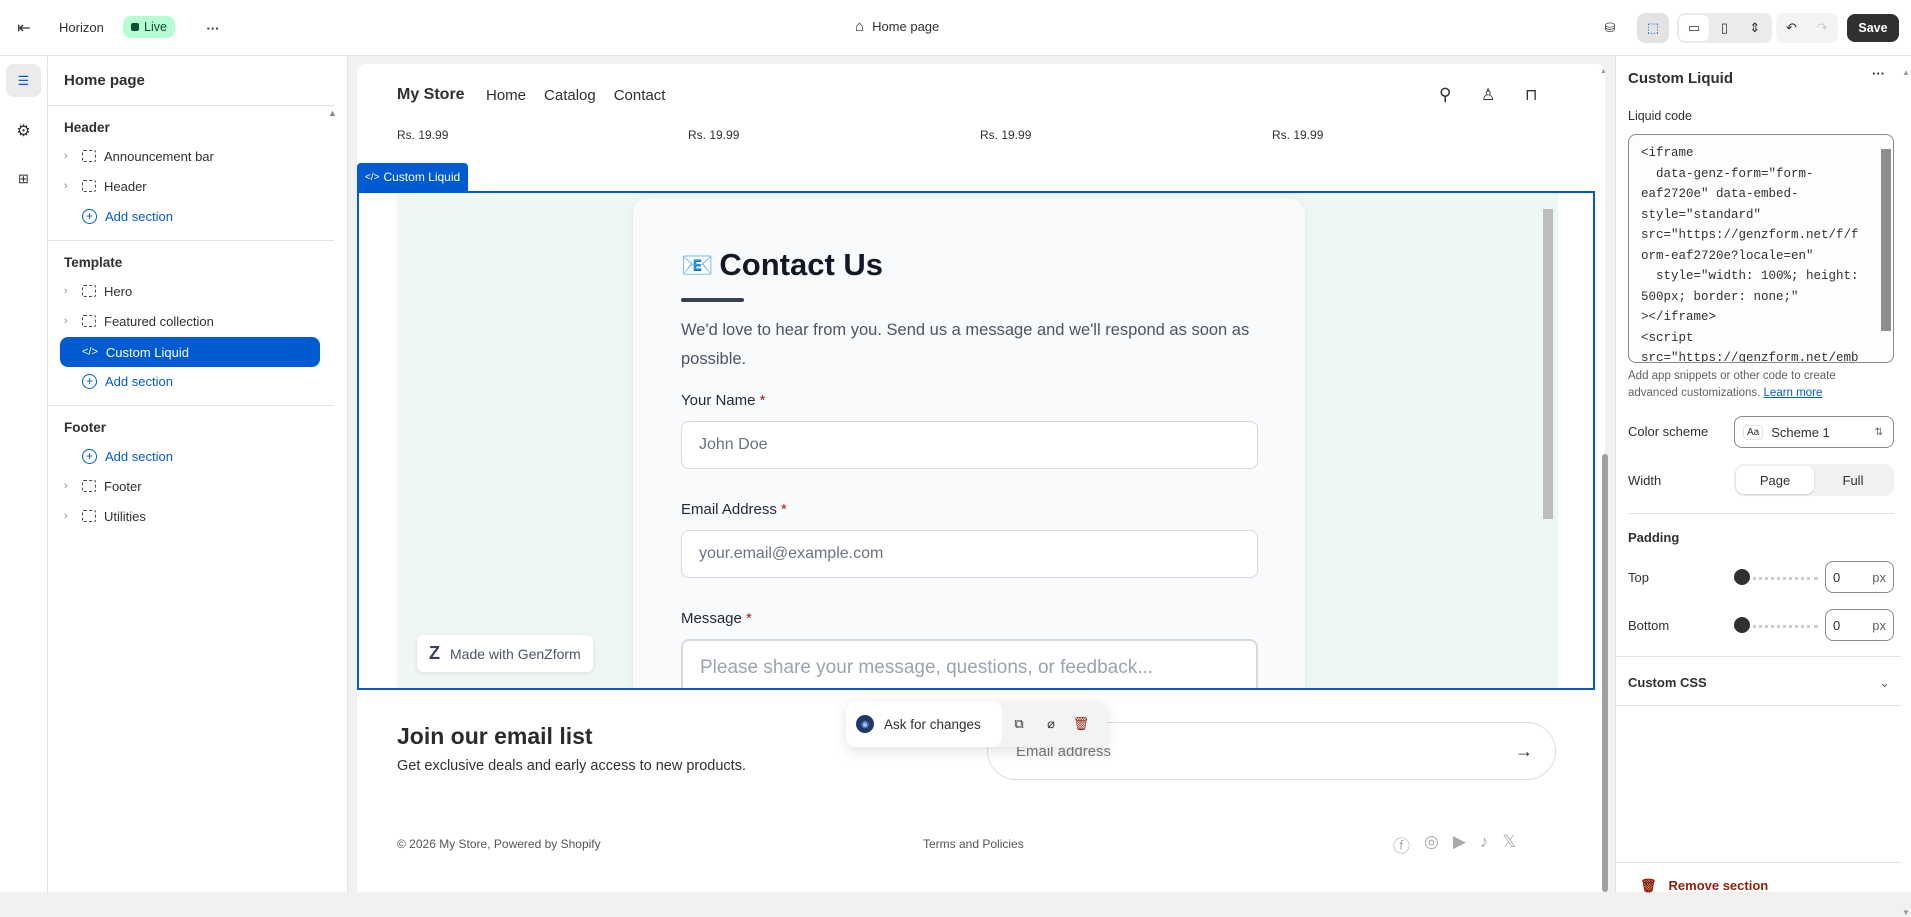 The image size is (1911, 917). I want to click on terms-link: Terms and Policies, so click(973, 844).